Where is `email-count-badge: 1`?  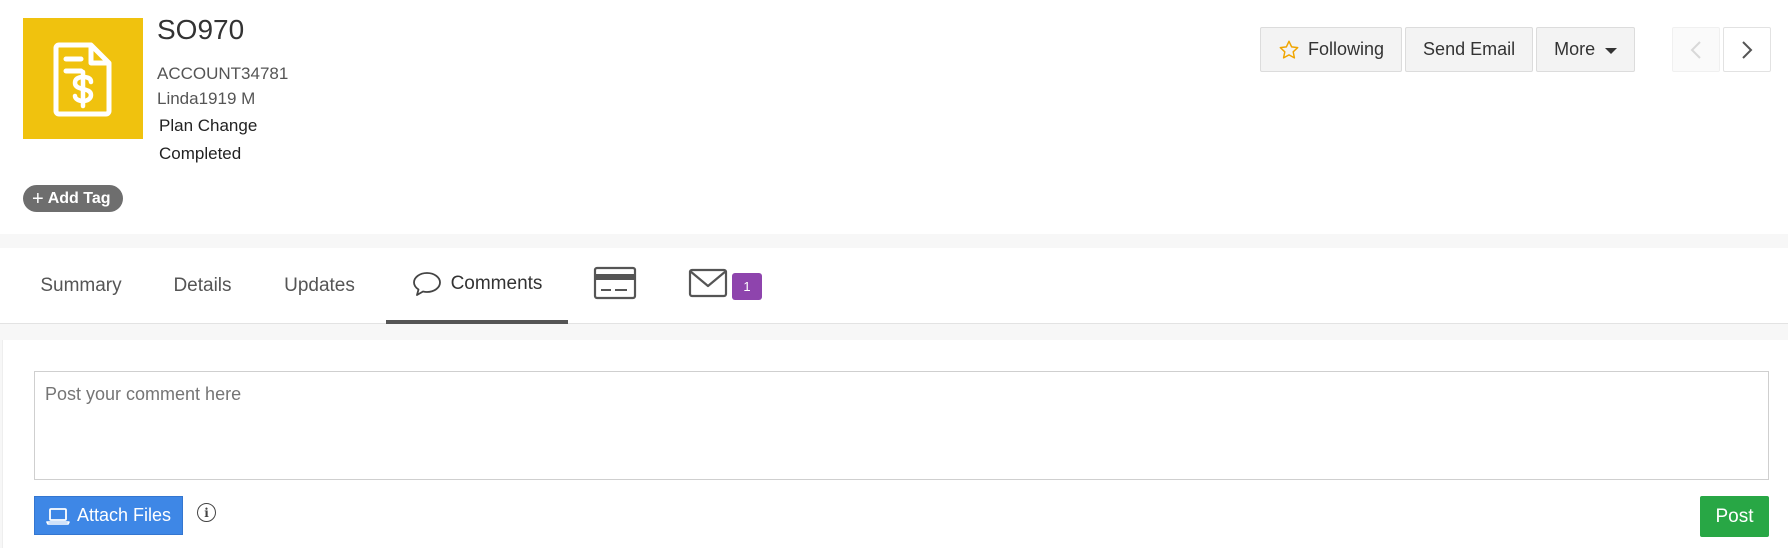
email-count-badge: 1 is located at coordinates (747, 286).